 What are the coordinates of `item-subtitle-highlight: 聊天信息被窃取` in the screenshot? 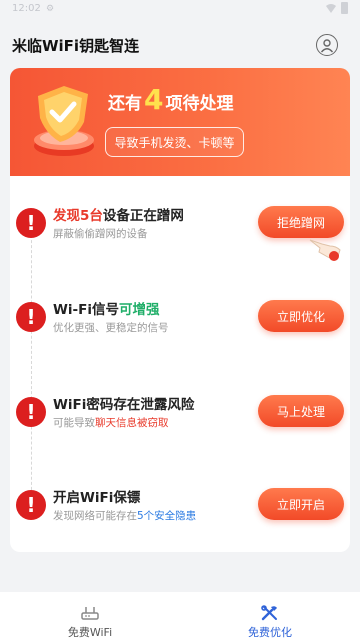 It's located at (132, 423).